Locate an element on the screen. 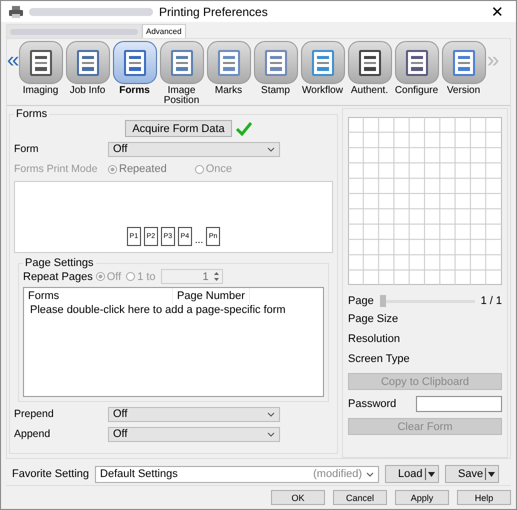 This screenshot has width=517, height=510. column-header: Page Number is located at coordinates (211, 296).